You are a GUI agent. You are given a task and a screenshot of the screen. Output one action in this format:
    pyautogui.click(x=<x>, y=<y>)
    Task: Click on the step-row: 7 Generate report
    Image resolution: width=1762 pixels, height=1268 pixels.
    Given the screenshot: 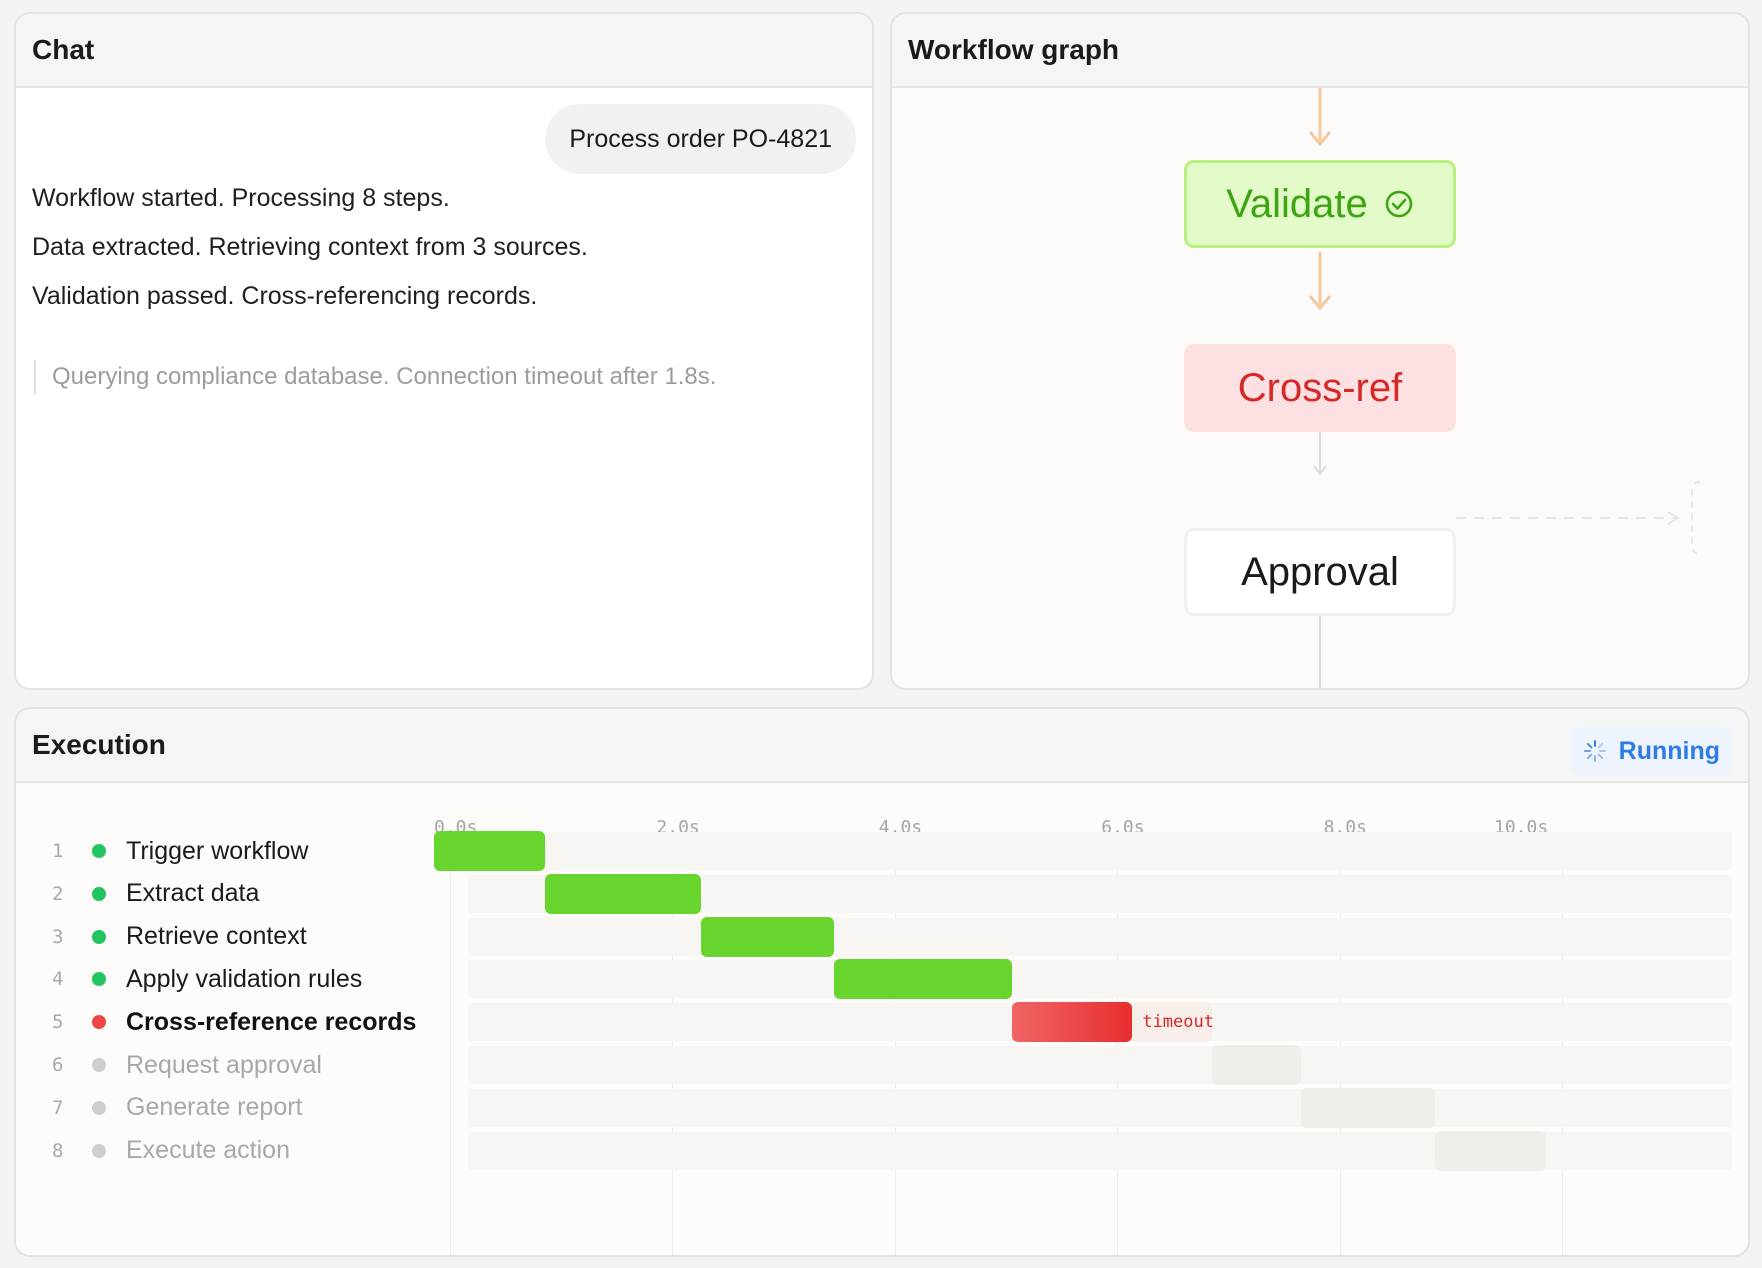 What is the action you would take?
    pyautogui.click(x=236, y=1108)
    